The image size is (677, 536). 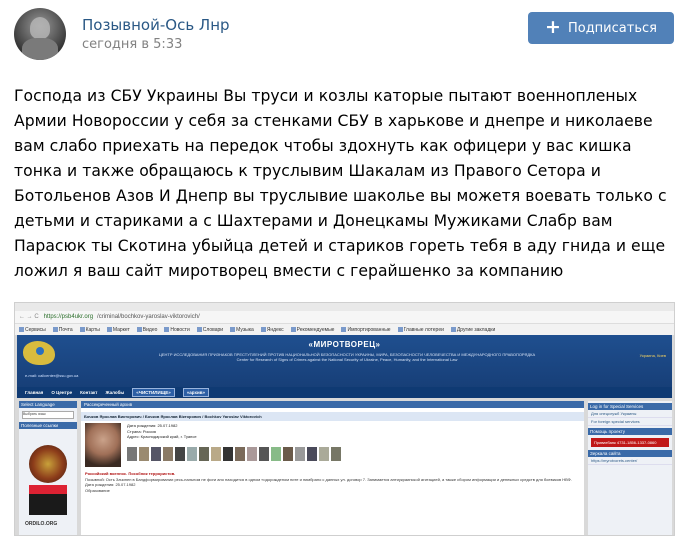 What do you see at coordinates (132, 44) in the screenshot?
I see `post-time: сегодня в 5:33` at bounding box center [132, 44].